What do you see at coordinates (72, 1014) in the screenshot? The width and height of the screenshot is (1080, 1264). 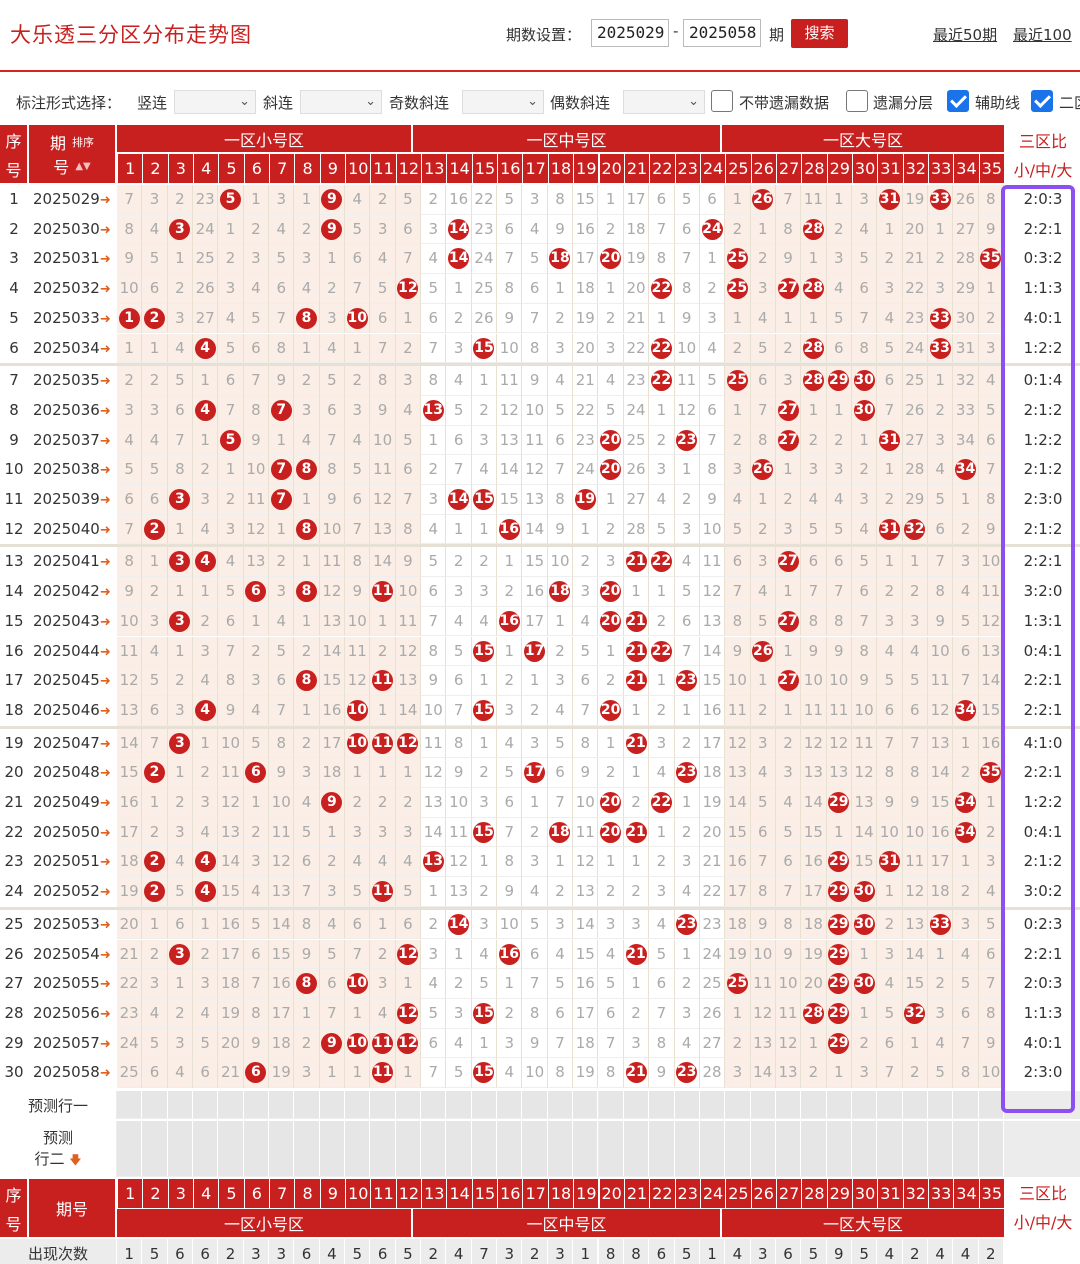 I see `row-period: 2025056➜` at bounding box center [72, 1014].